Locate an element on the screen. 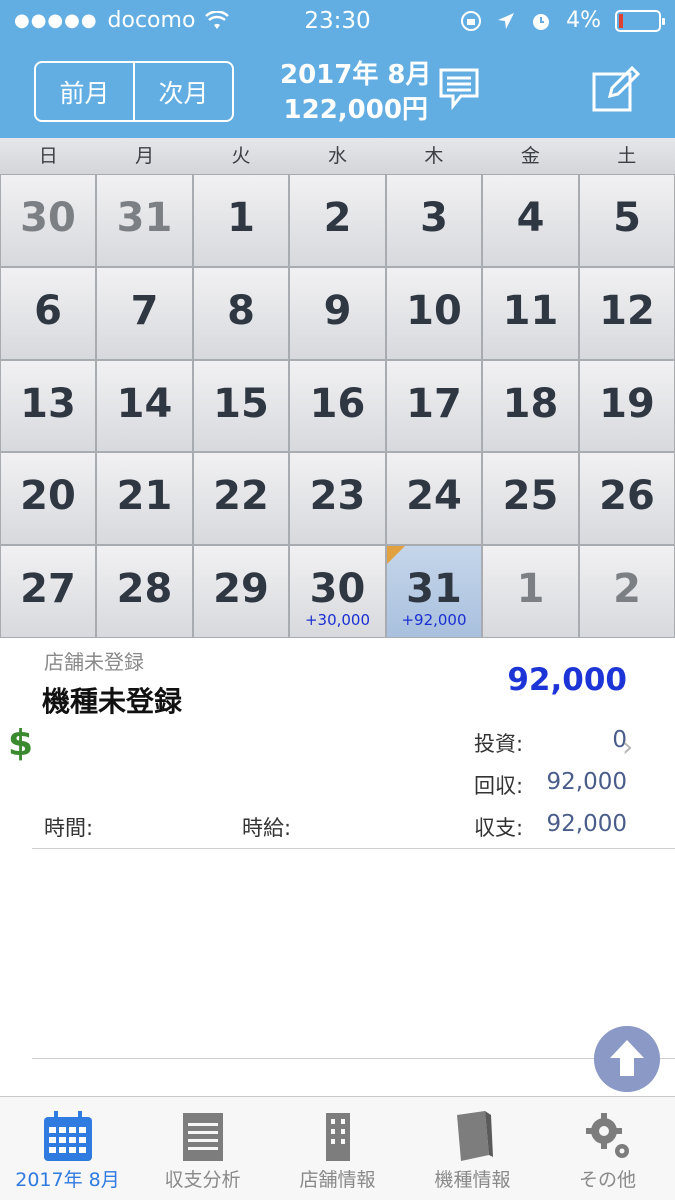 The height and width of the screenshot is (1200, 675). alarm-icon is located at coordinates (541, 21).